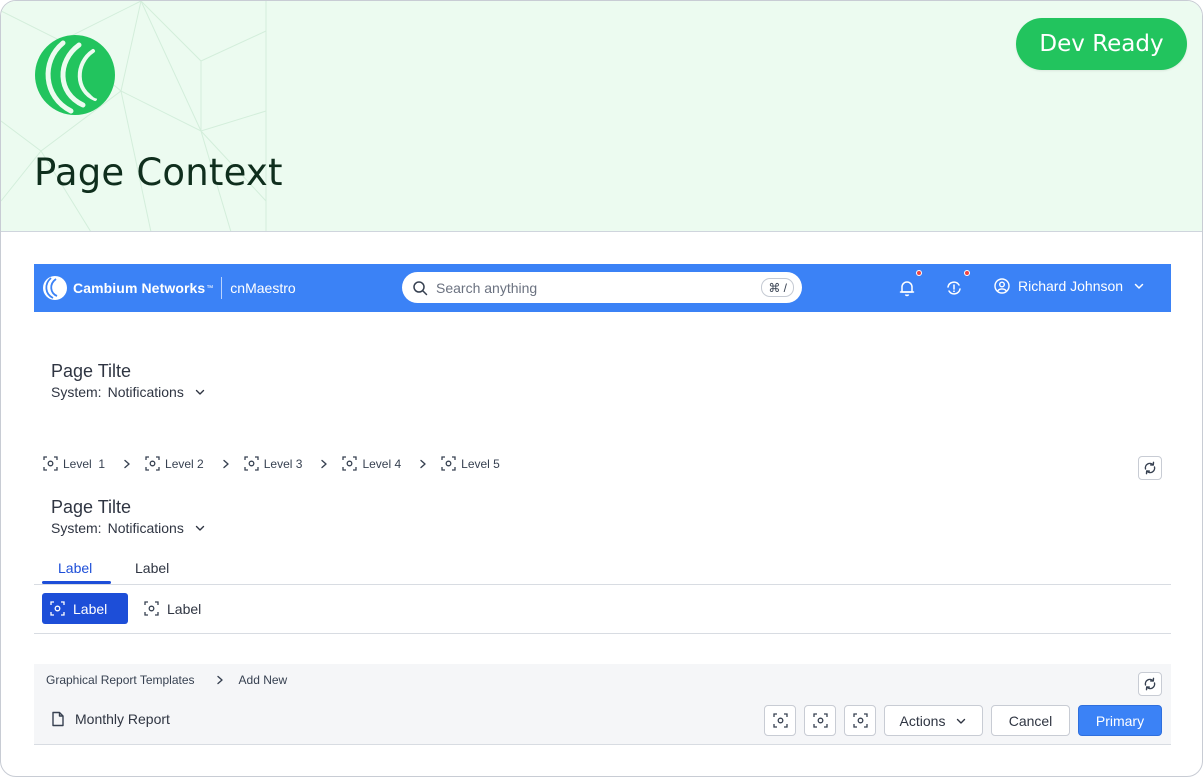 The height and width of the screenshot is (777, 1203). I want to click on search-icon, so click(420, 287).